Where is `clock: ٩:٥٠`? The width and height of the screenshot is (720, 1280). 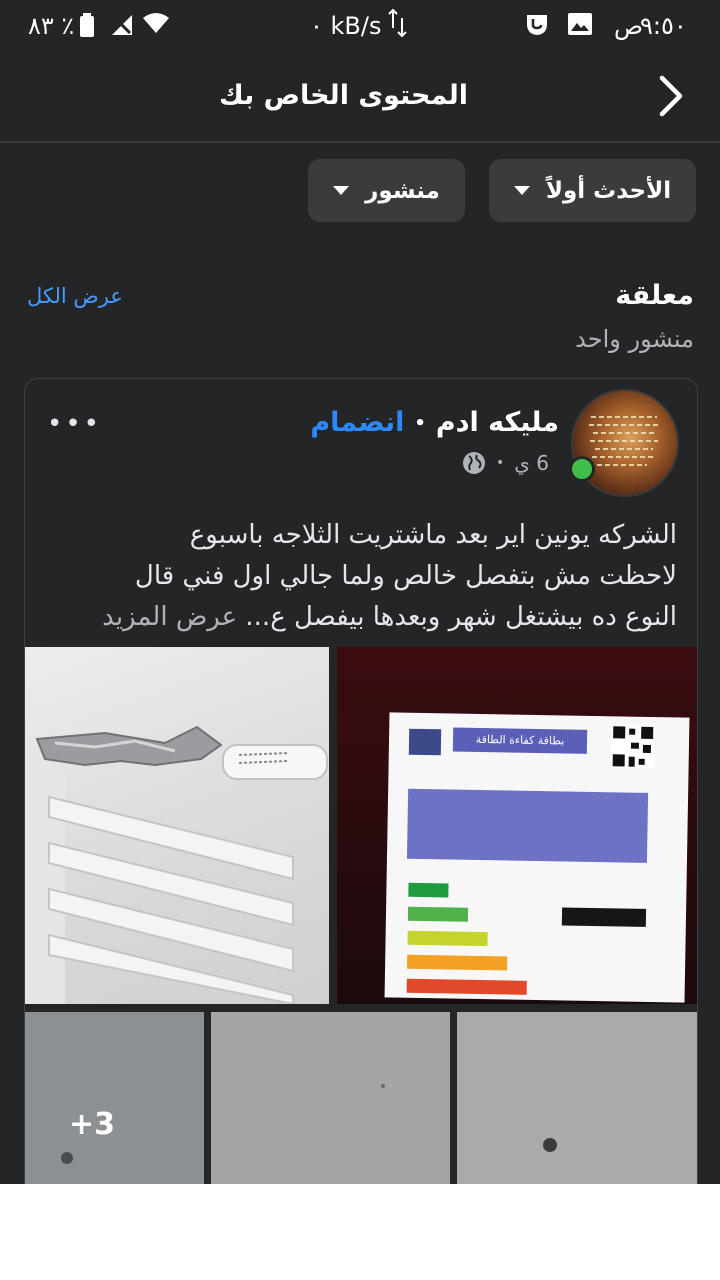 clock: ٩:٥٠ is located at coordinates (663, 26).